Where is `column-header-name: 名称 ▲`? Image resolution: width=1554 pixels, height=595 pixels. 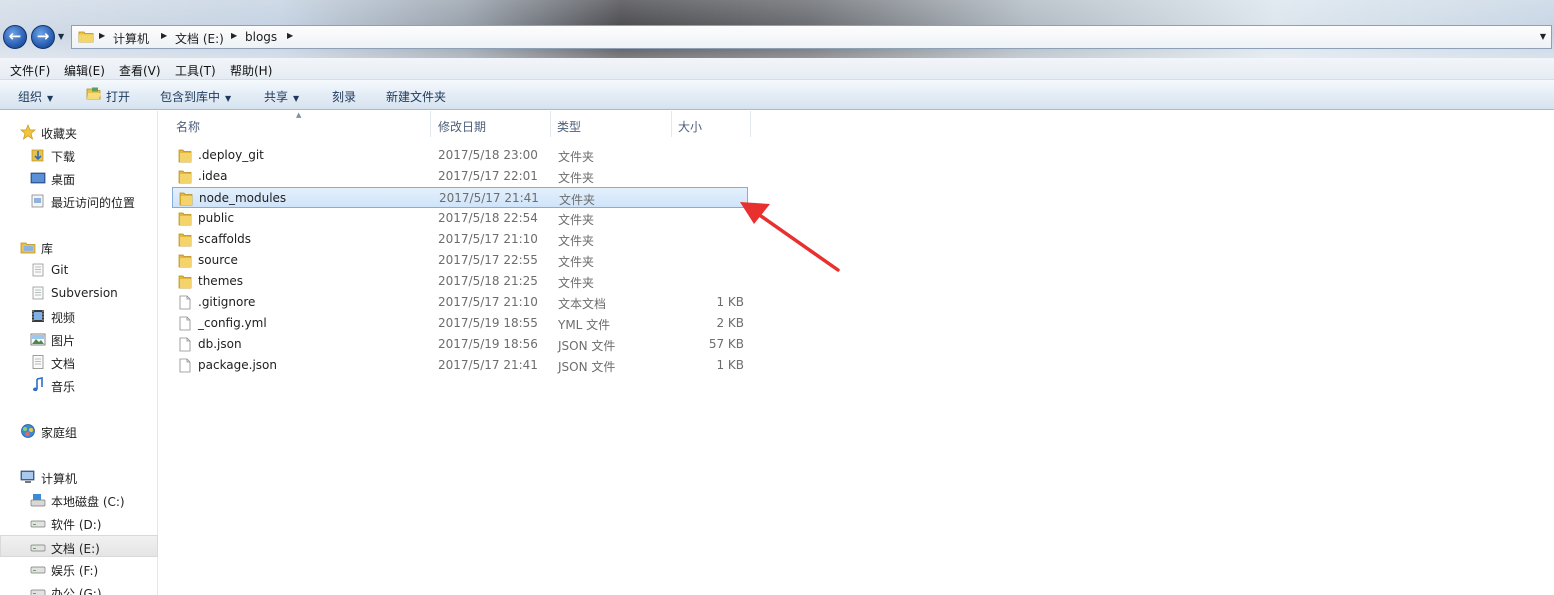 column-header-name: 名称 ▲ is located at coordinates (300, 124).